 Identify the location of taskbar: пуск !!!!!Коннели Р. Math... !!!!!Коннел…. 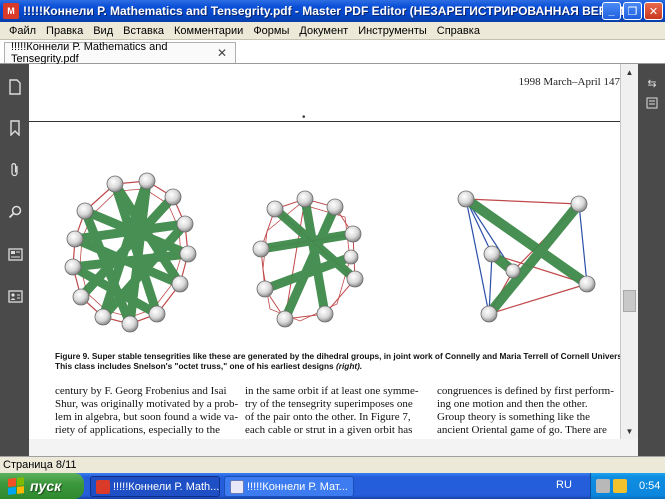
(332, 486).